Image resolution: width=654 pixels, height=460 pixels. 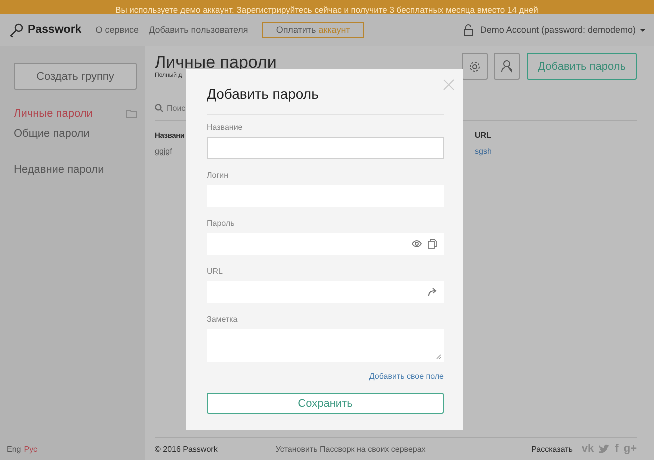 What do you see at coordinates (16, 30) in the screenshot?
I see `key-icon` at bounding box center [16, 30].